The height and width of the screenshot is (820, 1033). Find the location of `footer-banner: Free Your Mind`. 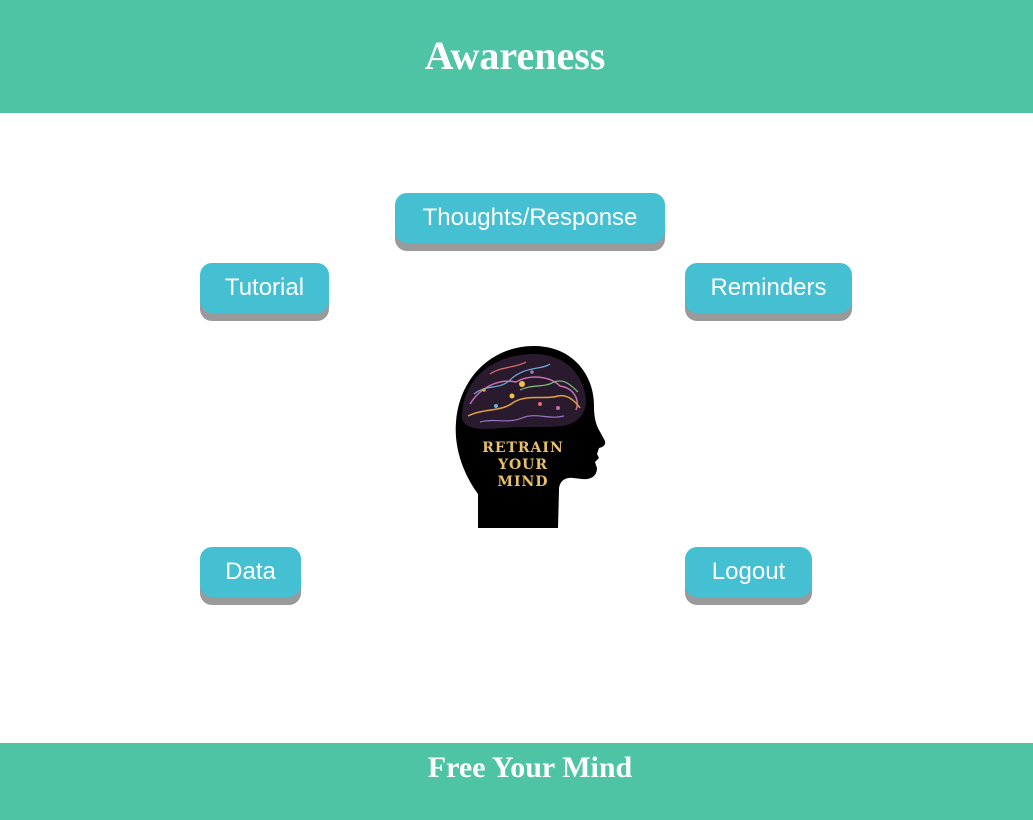

footer-banner: Free Your Mind is located at coordinates (516, 781).